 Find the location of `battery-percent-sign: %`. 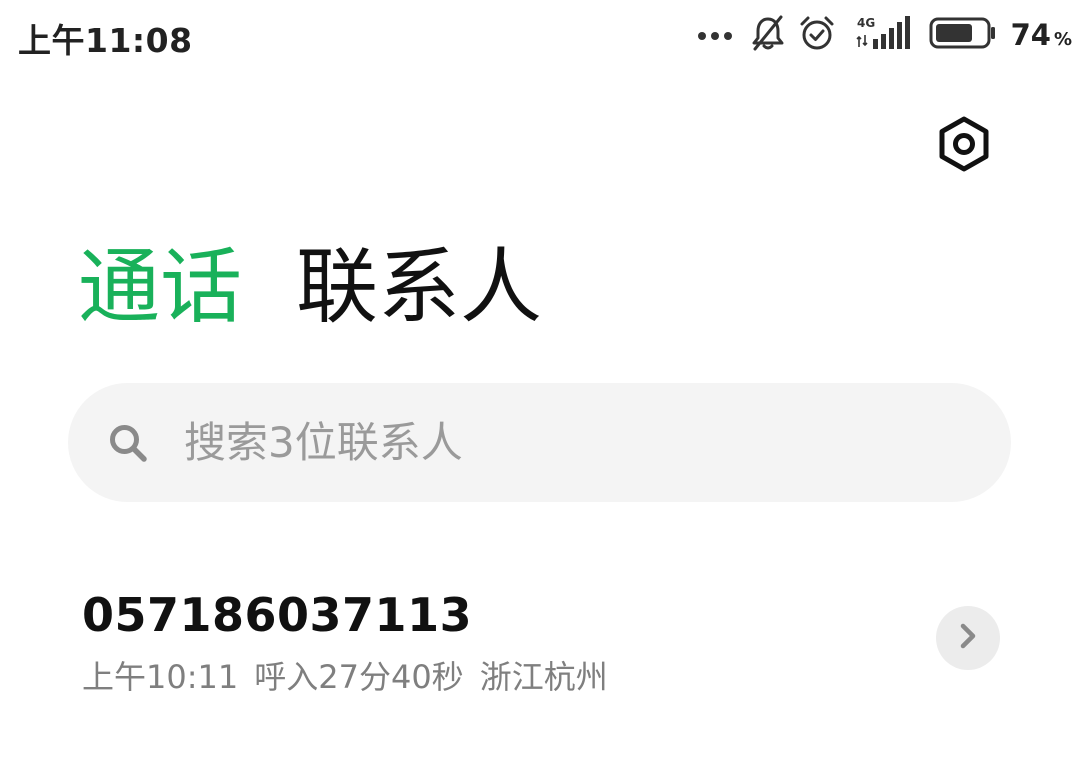

battery-percent-sign: % is located at coordinates (1062, 39).